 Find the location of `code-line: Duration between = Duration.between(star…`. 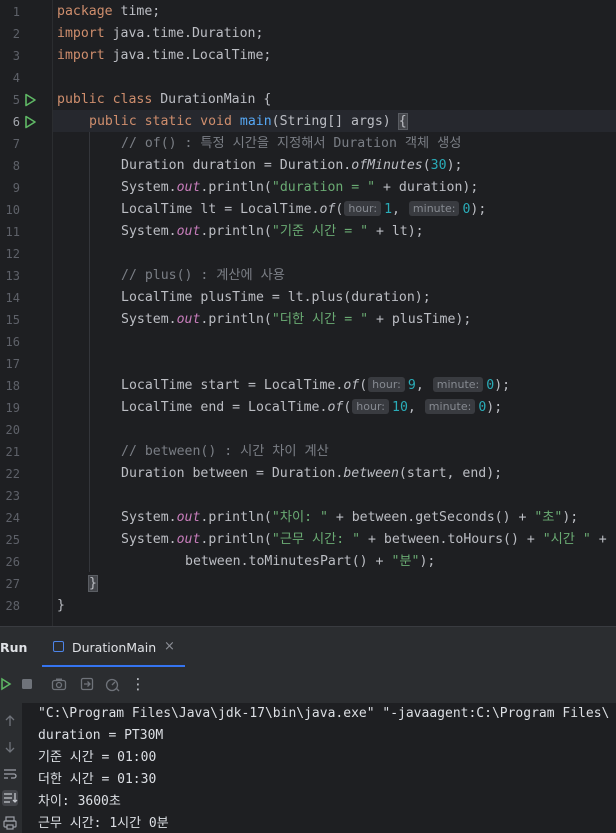

code-line: Duration between = Duration.between(star… is located at coordinates (312, 473).